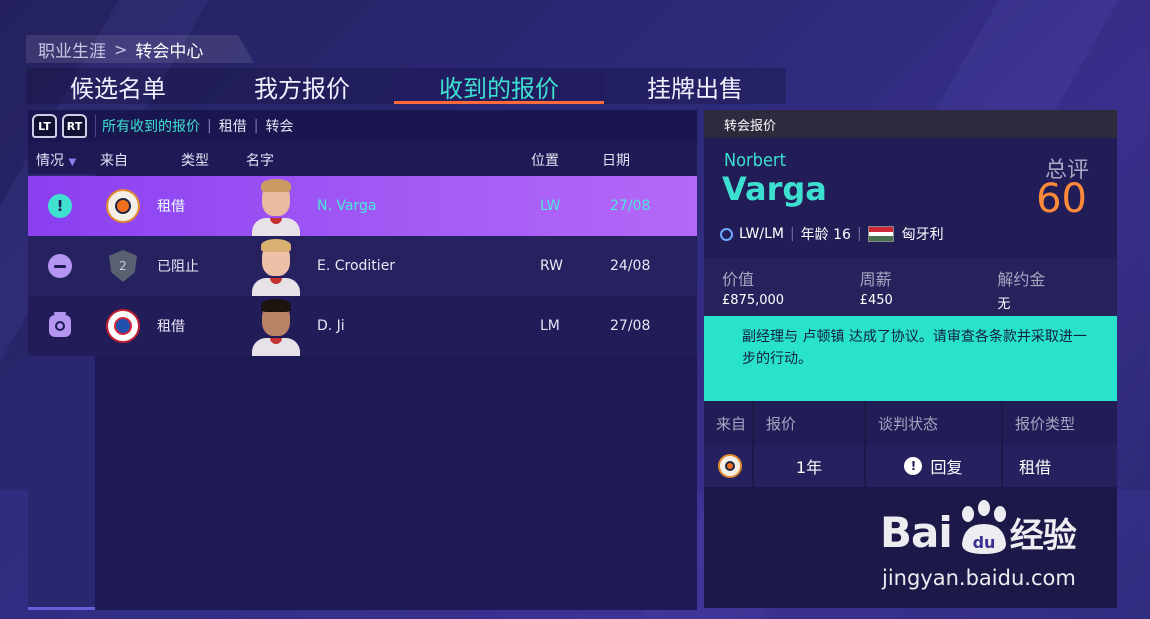 Image resolution: width=1150 pixels, height=619 pixels. I want to click on sort-down-icon: ▼, so click(72, 162).